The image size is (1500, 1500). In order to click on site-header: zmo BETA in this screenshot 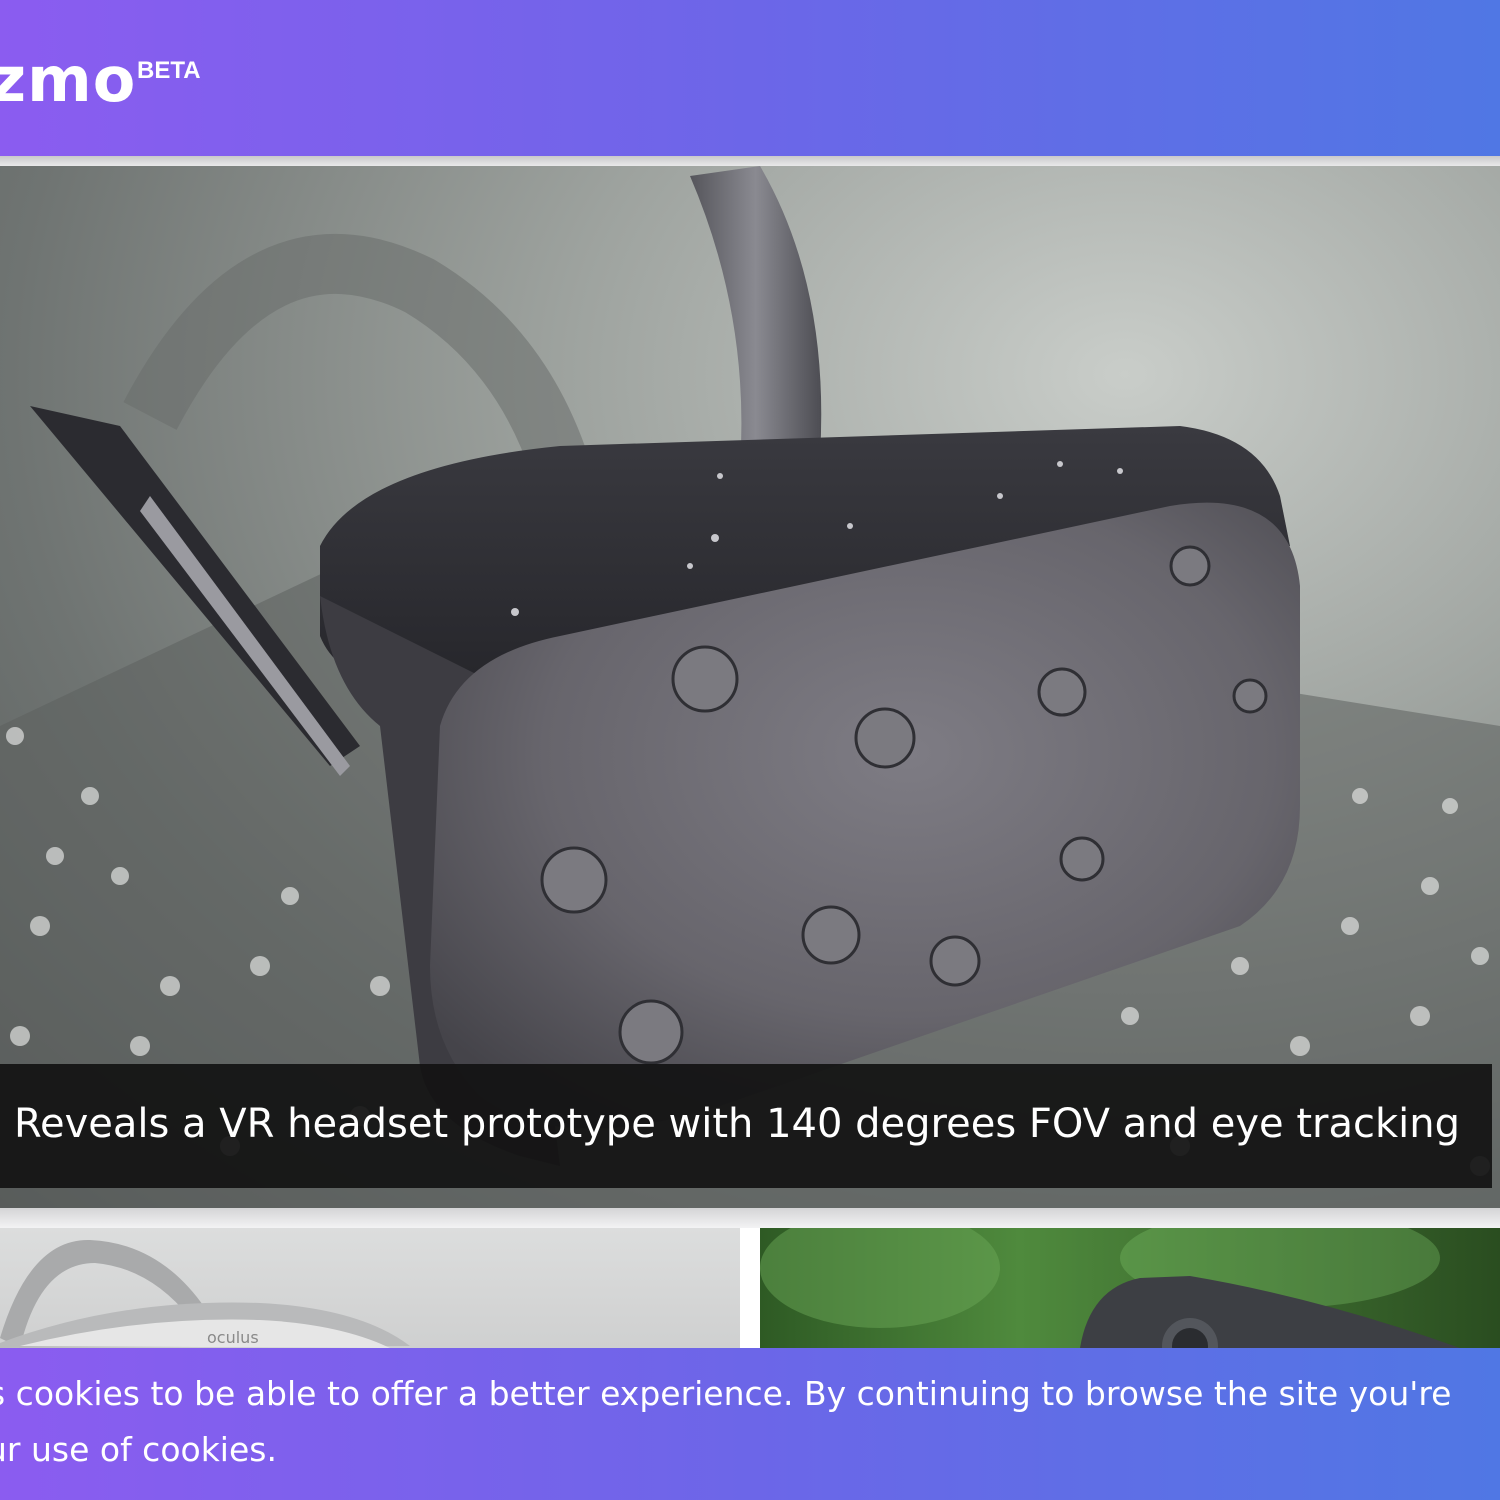, I will do `click(750, 78)`.